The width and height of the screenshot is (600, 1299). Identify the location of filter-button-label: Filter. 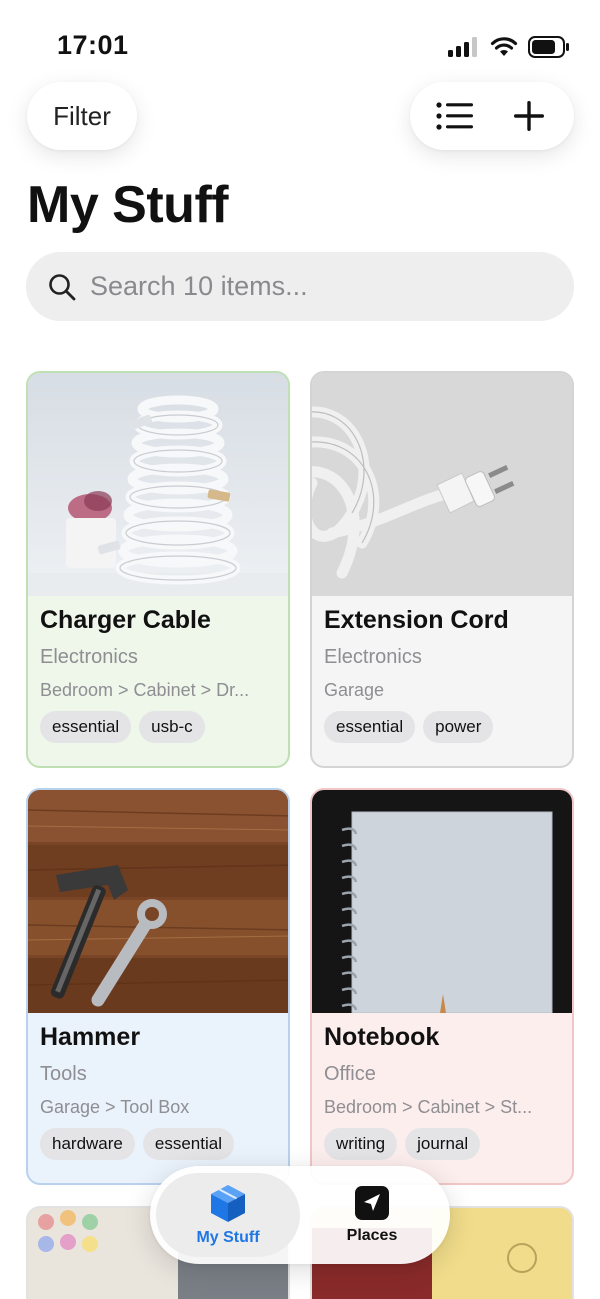
(82, 115).